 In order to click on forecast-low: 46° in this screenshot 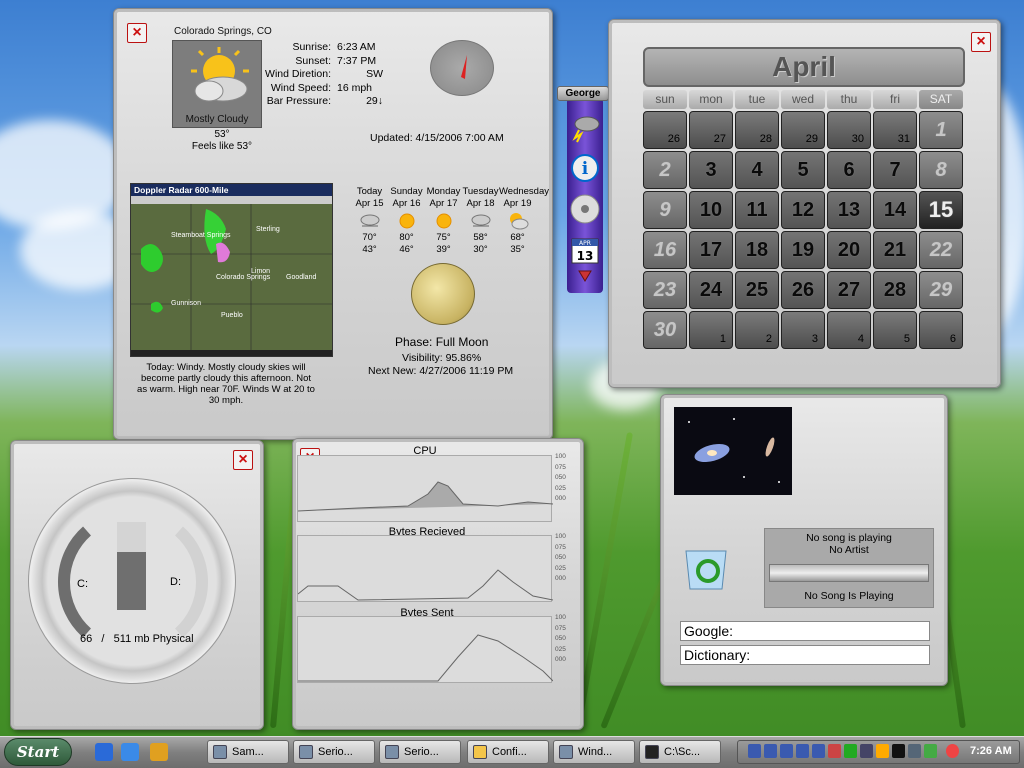, I will do `click(406, 249)`.